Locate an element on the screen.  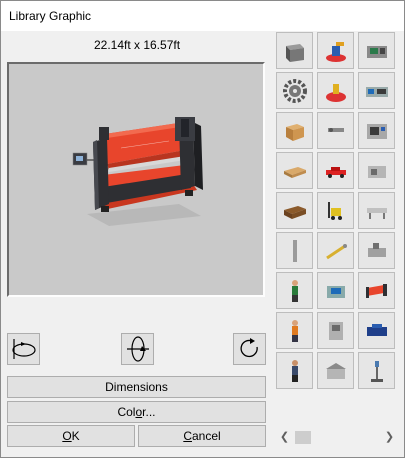
gallery-thumb-warehouse is located at coordinates (335, 370).